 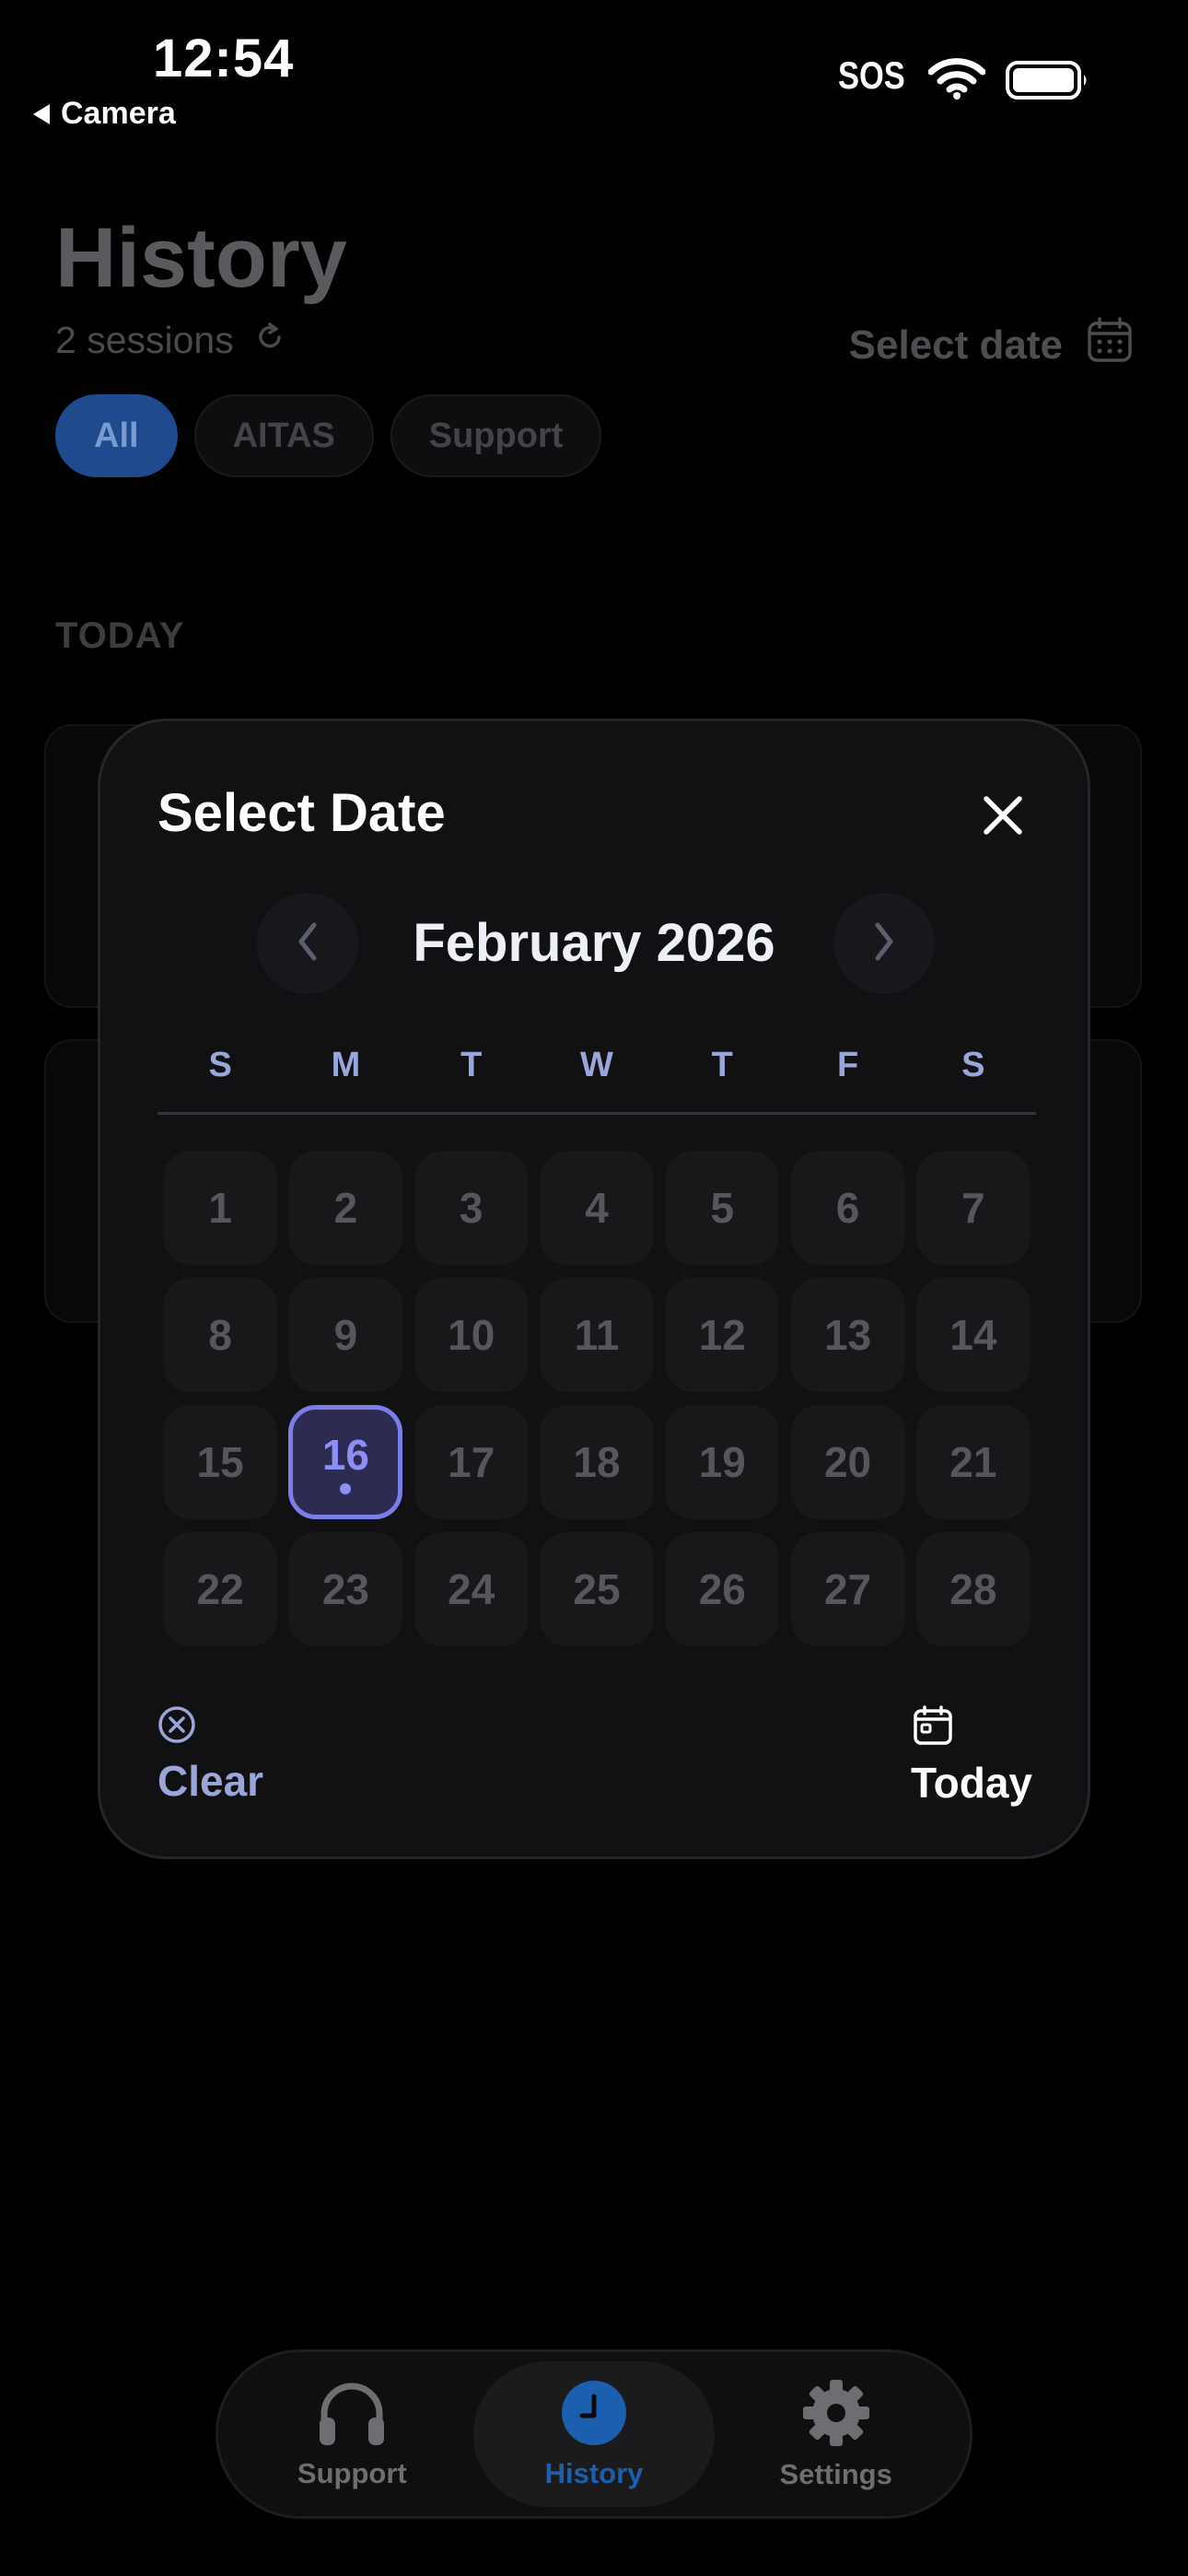 What do you see at coordinates (352, 2415) in the screenshot?
I see `headphones-icon` at bounding box center [352, 2415].